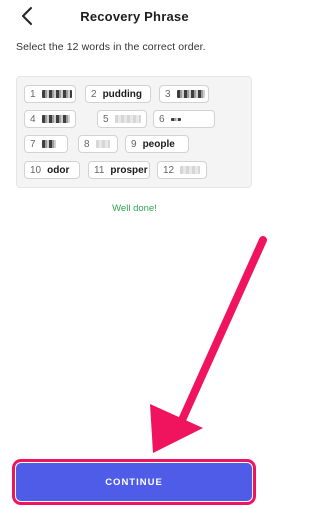 This screenshot has height=508, width=320. I want to click on word-chip-7: 7, so click(46, 144).